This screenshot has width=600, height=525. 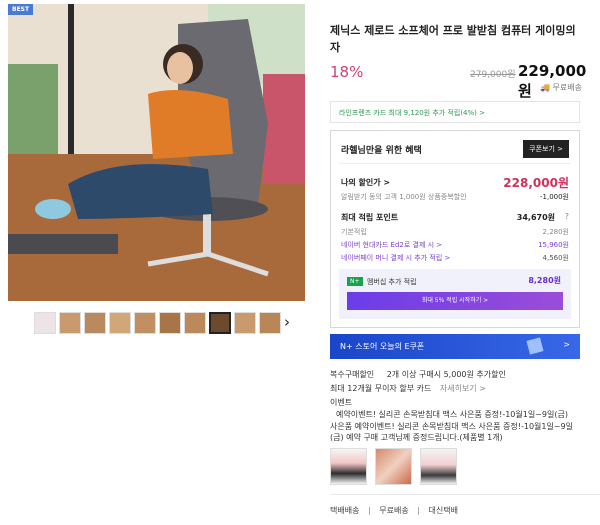 I want to click on naver-card-value: 15,960원, so click(x=553, y=245).